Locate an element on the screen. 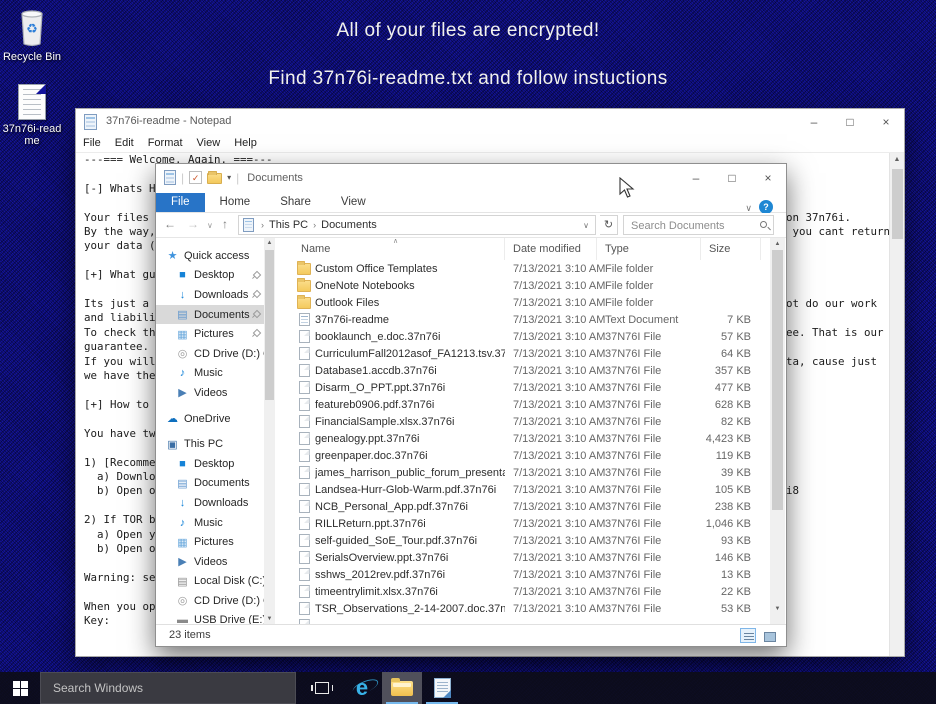 This screenshot has width=936, height=704. breadcrumb-documents: Documents is located at coordinates (349, 225).